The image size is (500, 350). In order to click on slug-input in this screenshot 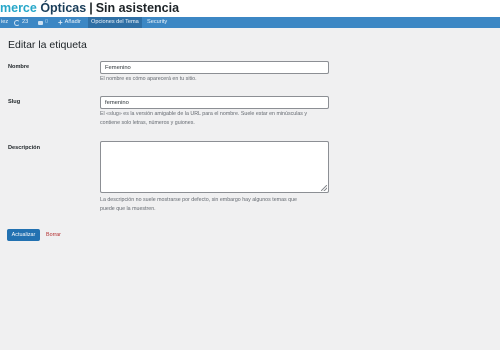, I will do `click(214, 102)`.